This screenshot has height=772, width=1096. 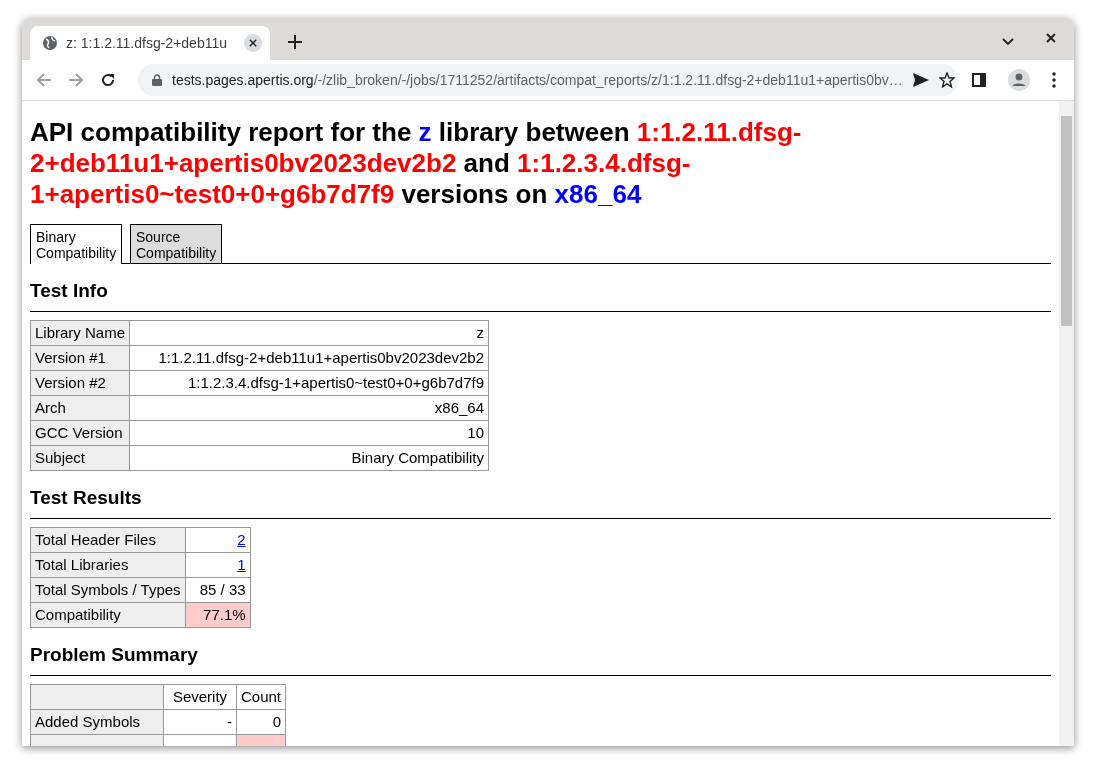 What do you see at coordinates (108, 590) in the screenshot?
I see `table-cell: Total Symbols / Types` at bounding box center [108, 590].